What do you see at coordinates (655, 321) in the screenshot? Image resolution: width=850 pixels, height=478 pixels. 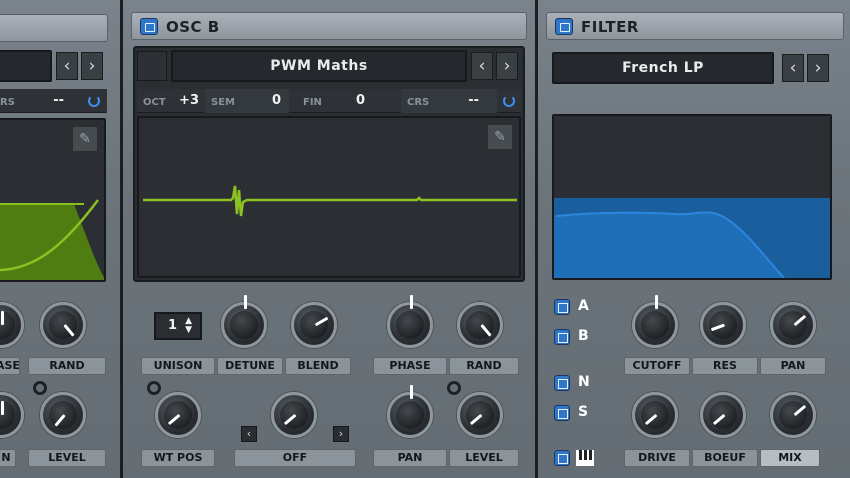 I see `cutoff-knob` at bounding box center [655, 321].